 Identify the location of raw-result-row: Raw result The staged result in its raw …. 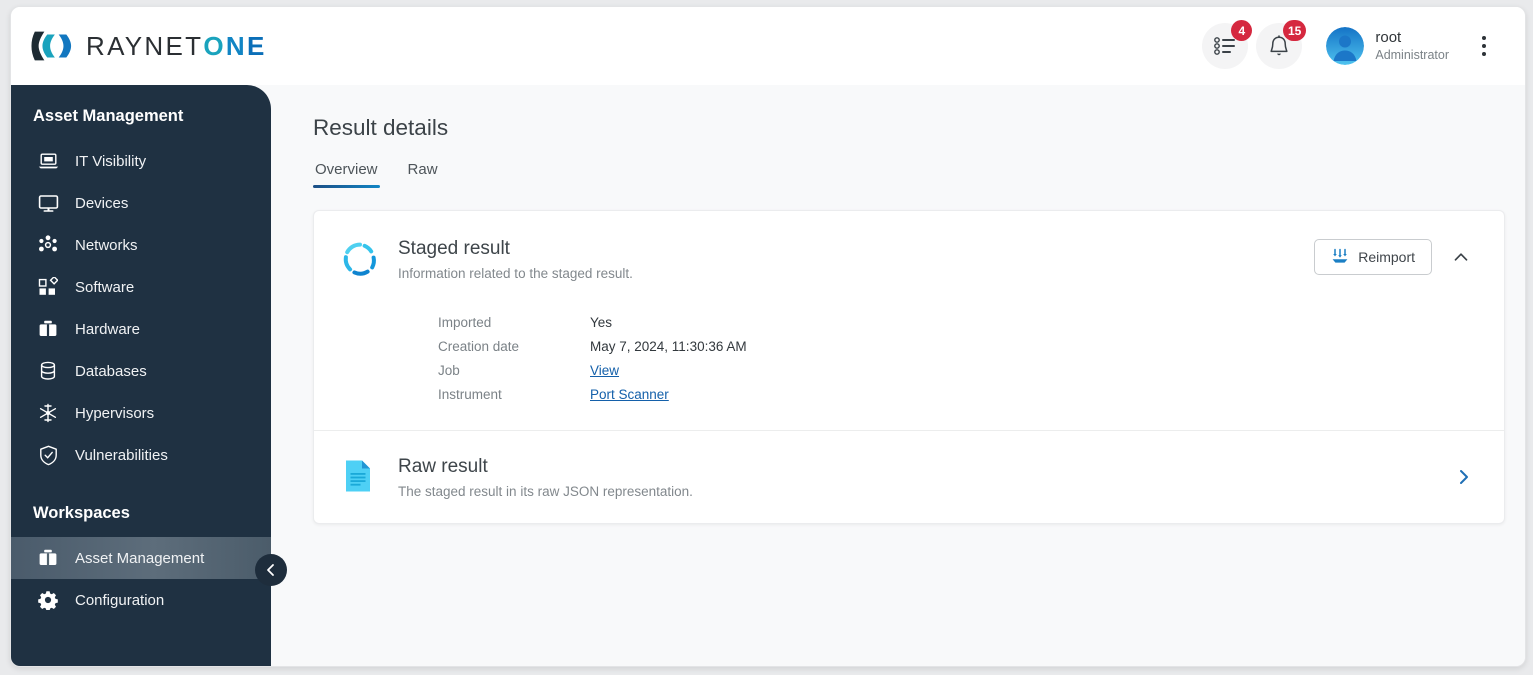
(909, 477).